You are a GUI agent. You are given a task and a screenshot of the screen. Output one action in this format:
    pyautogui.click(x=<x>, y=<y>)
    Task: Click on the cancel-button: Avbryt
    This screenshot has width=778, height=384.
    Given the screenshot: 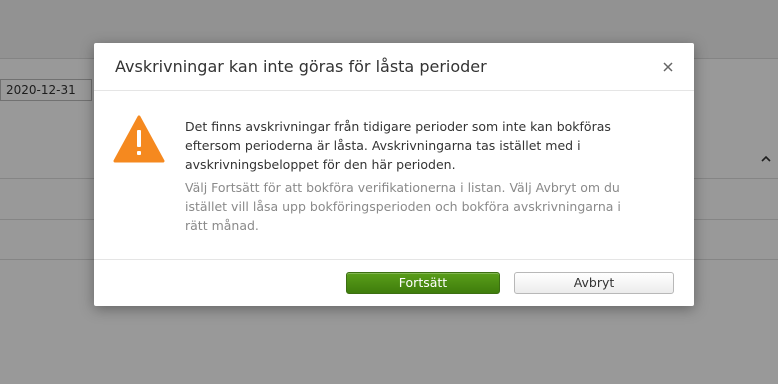 What is the action you would take?
    pyautogui.click(x=594, y=283)
    